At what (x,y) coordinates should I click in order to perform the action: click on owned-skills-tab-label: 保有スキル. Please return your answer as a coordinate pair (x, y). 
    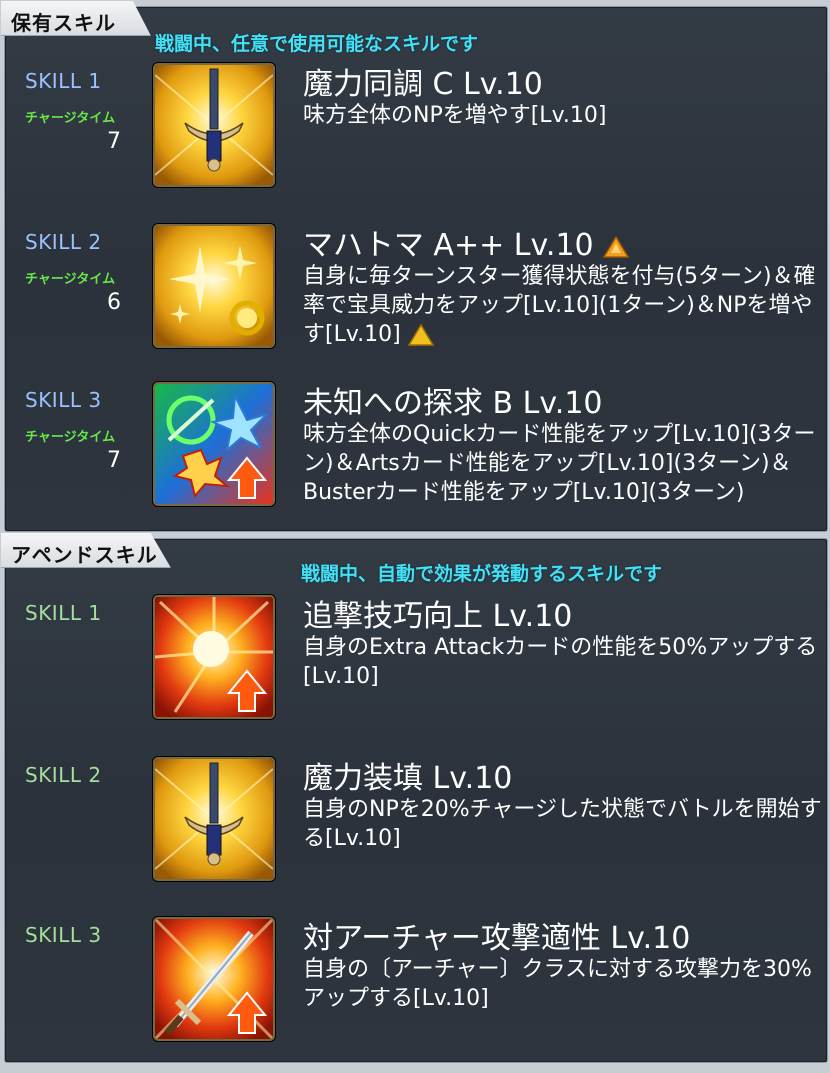
    Looking at the image, I should click on (63, 23).